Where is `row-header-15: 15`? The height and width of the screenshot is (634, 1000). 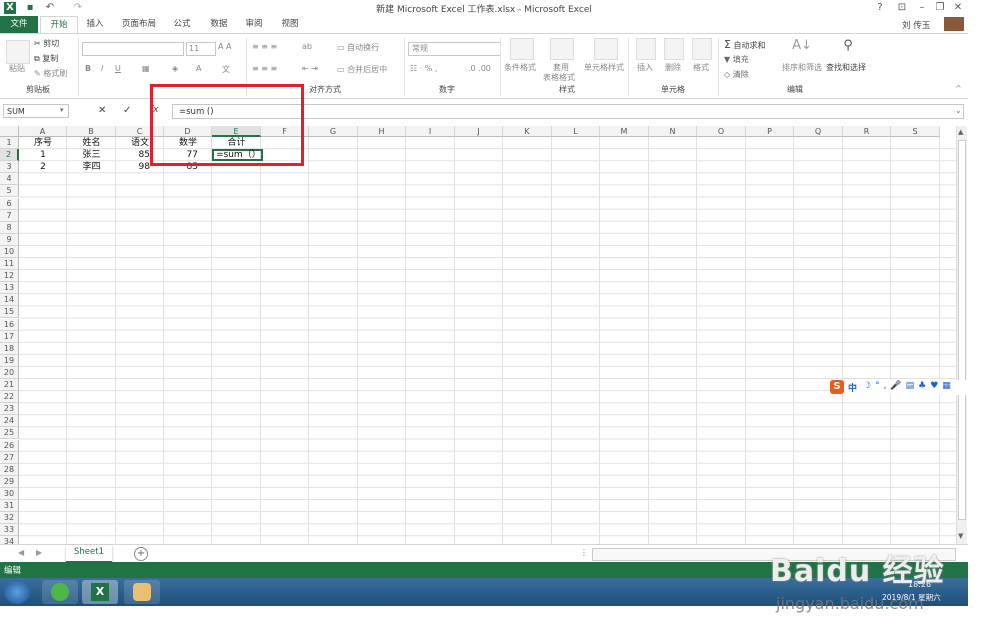 row-header-15: 15 is located at coordinates (9, 312).